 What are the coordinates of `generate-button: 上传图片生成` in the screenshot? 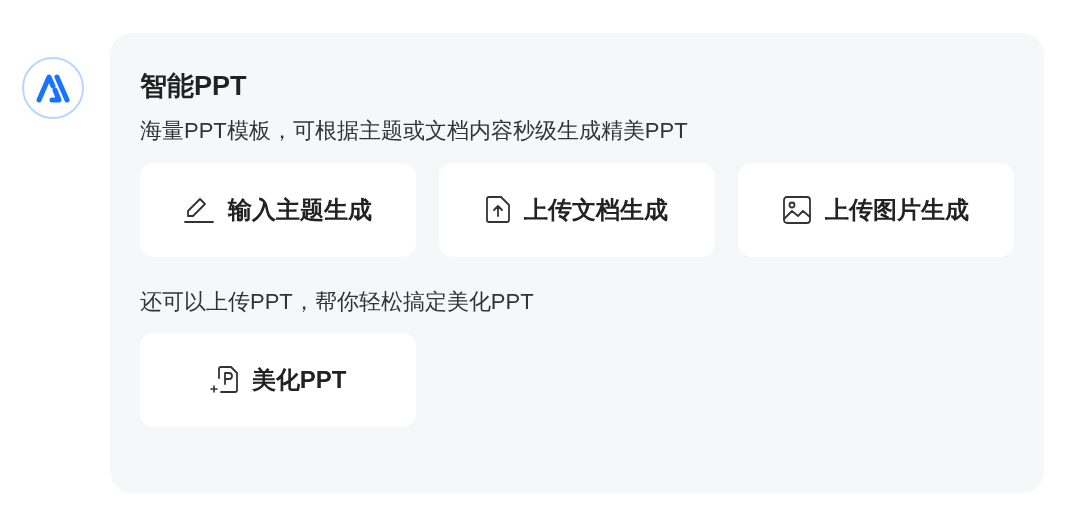 It's located at (876, 209).